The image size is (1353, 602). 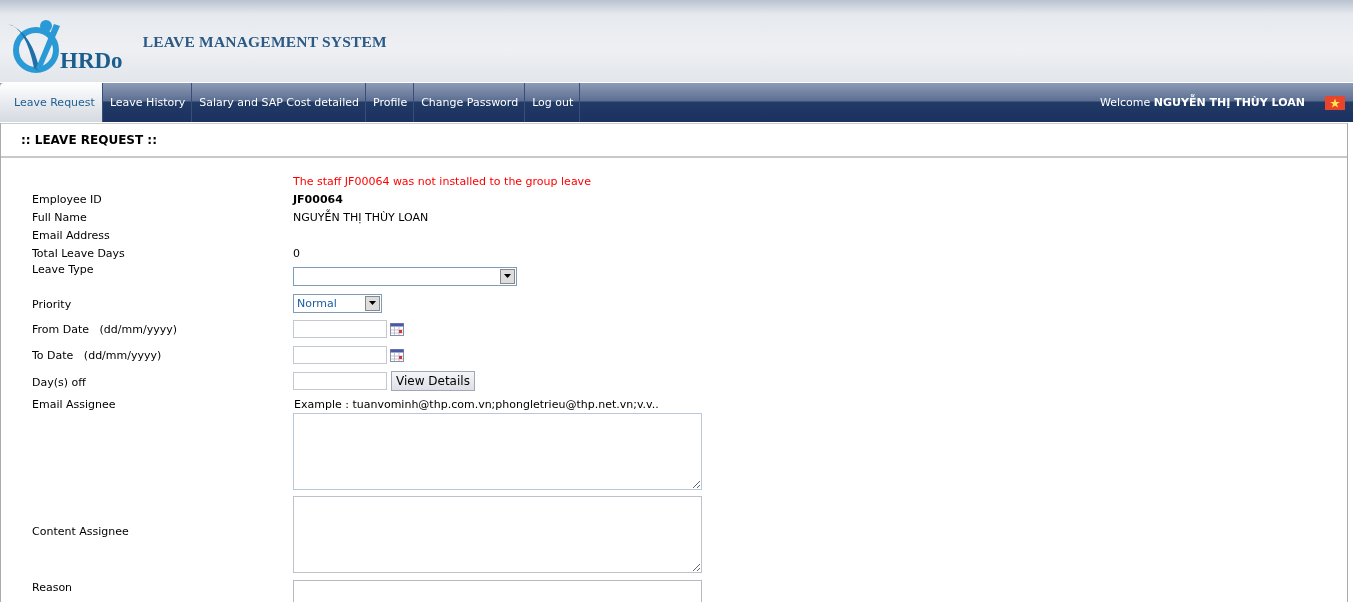 What do you see at coordinates (52, 304) in the screenshot?
I see `field-label: Priority` at bounding box center [52, 304].